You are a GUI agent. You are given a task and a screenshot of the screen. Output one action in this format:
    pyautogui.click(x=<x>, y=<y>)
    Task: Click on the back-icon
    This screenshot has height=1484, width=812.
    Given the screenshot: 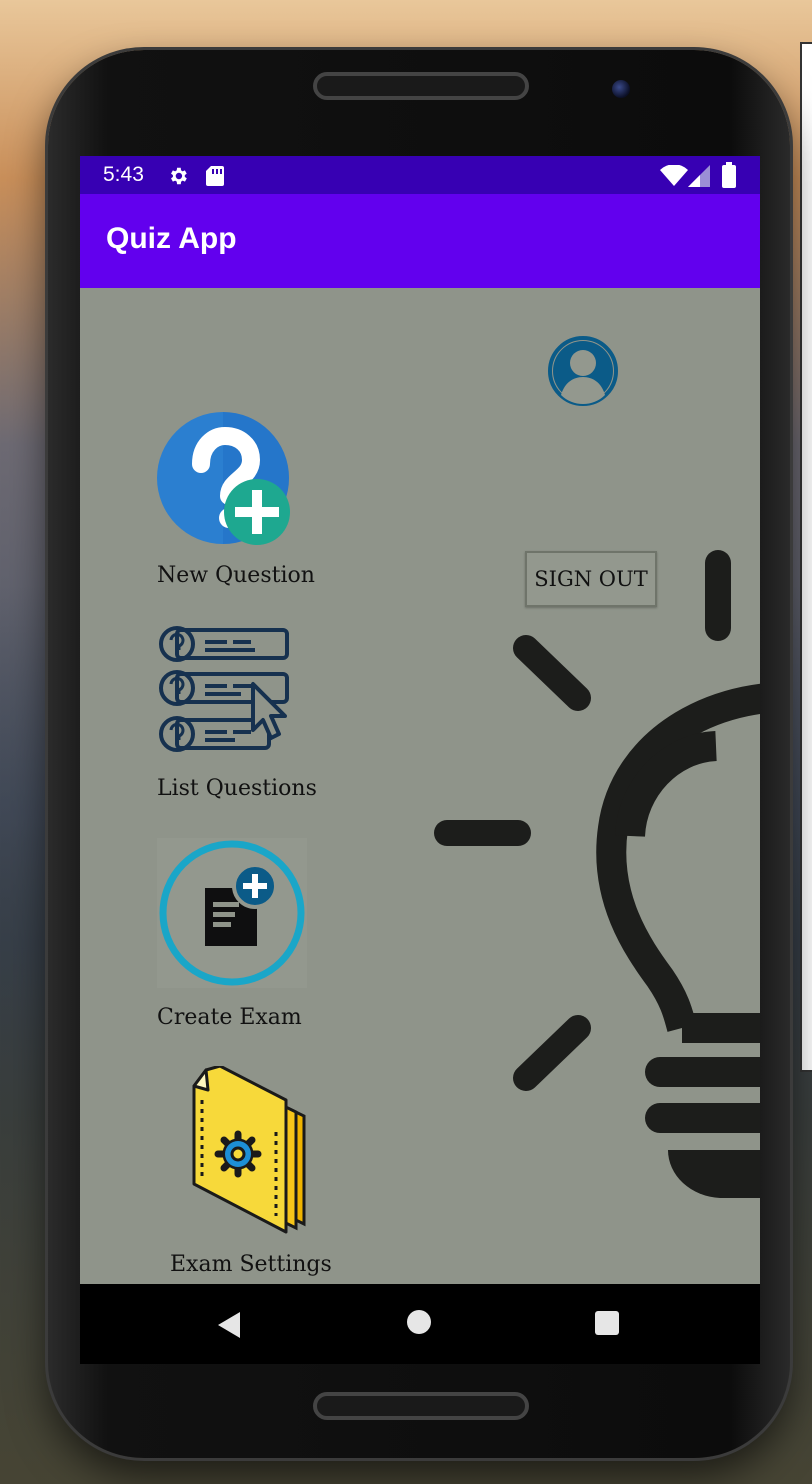 What is the action you would take?
    pyautogui.click(x=229, y=1325)
    